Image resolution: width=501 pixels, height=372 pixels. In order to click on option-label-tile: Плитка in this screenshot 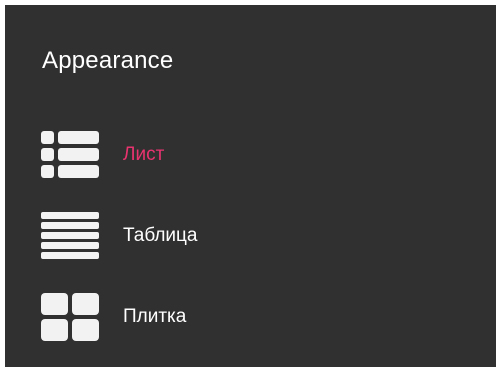, I will do `click(155, 316)`.